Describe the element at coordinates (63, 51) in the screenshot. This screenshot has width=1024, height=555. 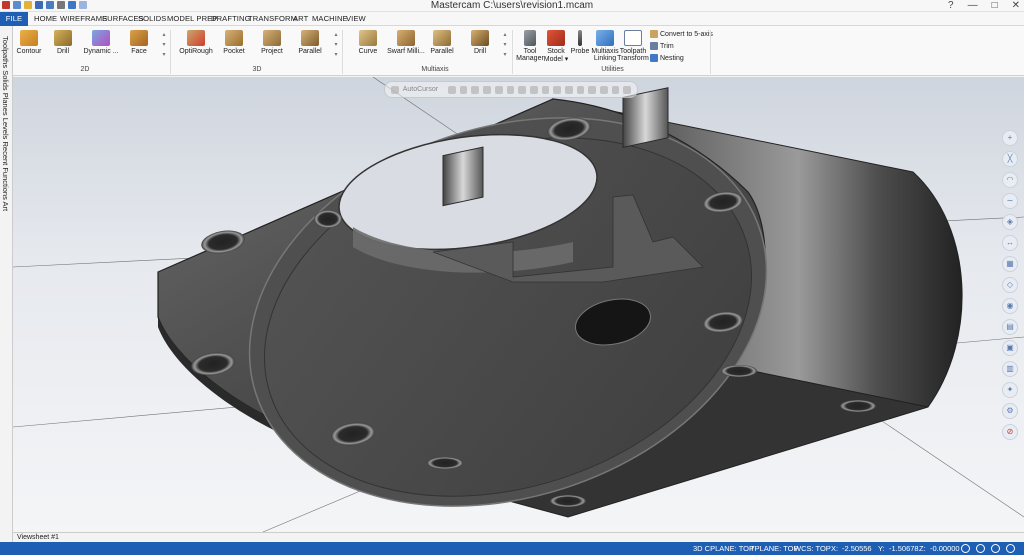
I see `drill-2d-label: Drill` at that location.